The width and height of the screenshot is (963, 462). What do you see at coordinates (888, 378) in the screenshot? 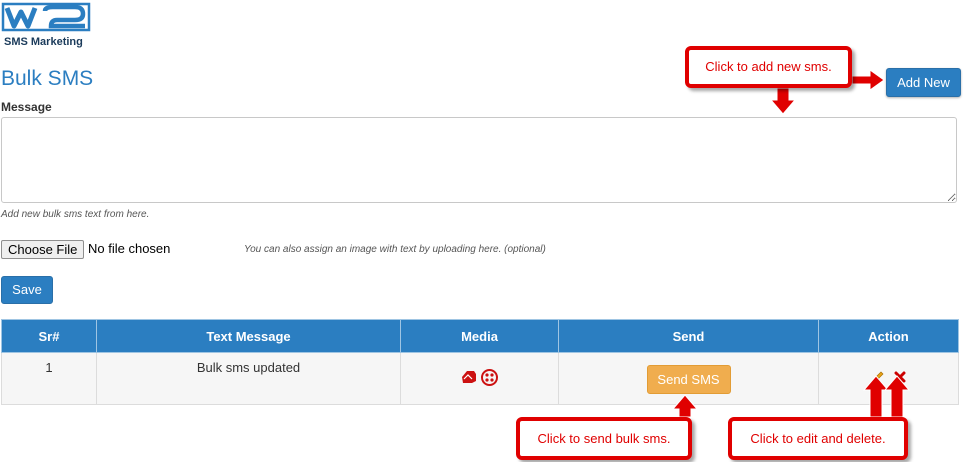
I see `row-actions` at bounding box center [888, 378].